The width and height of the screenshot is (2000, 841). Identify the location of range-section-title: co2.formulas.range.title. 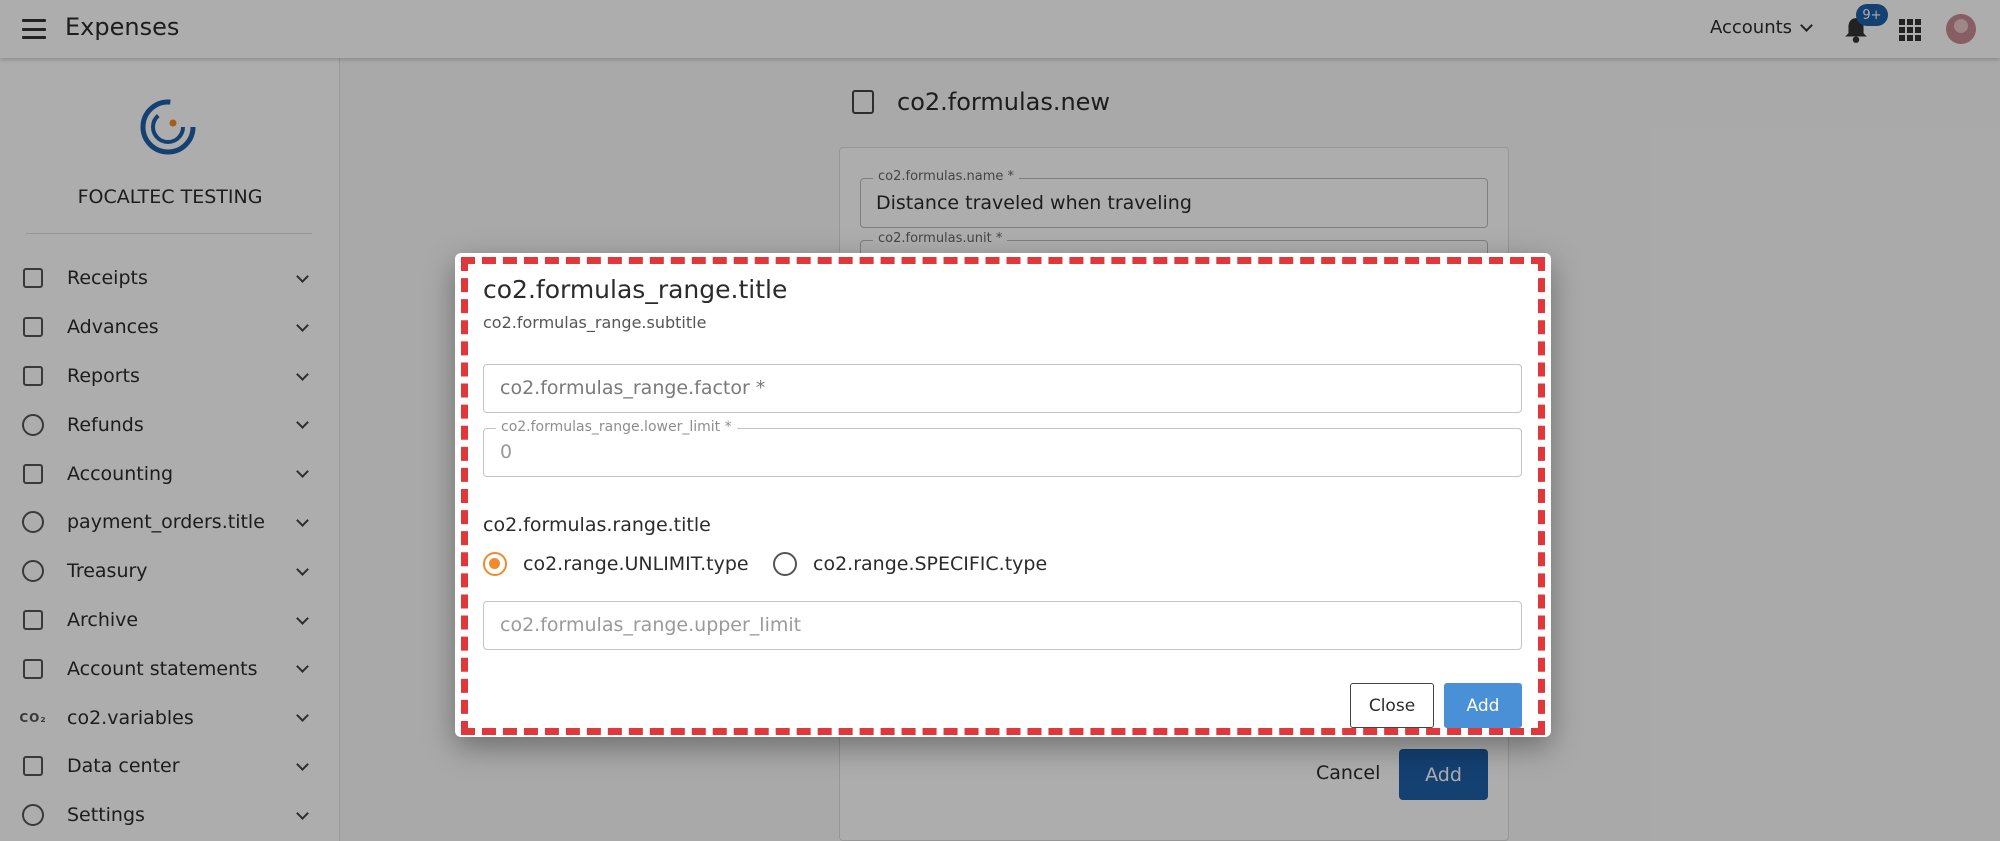
(597, 525).